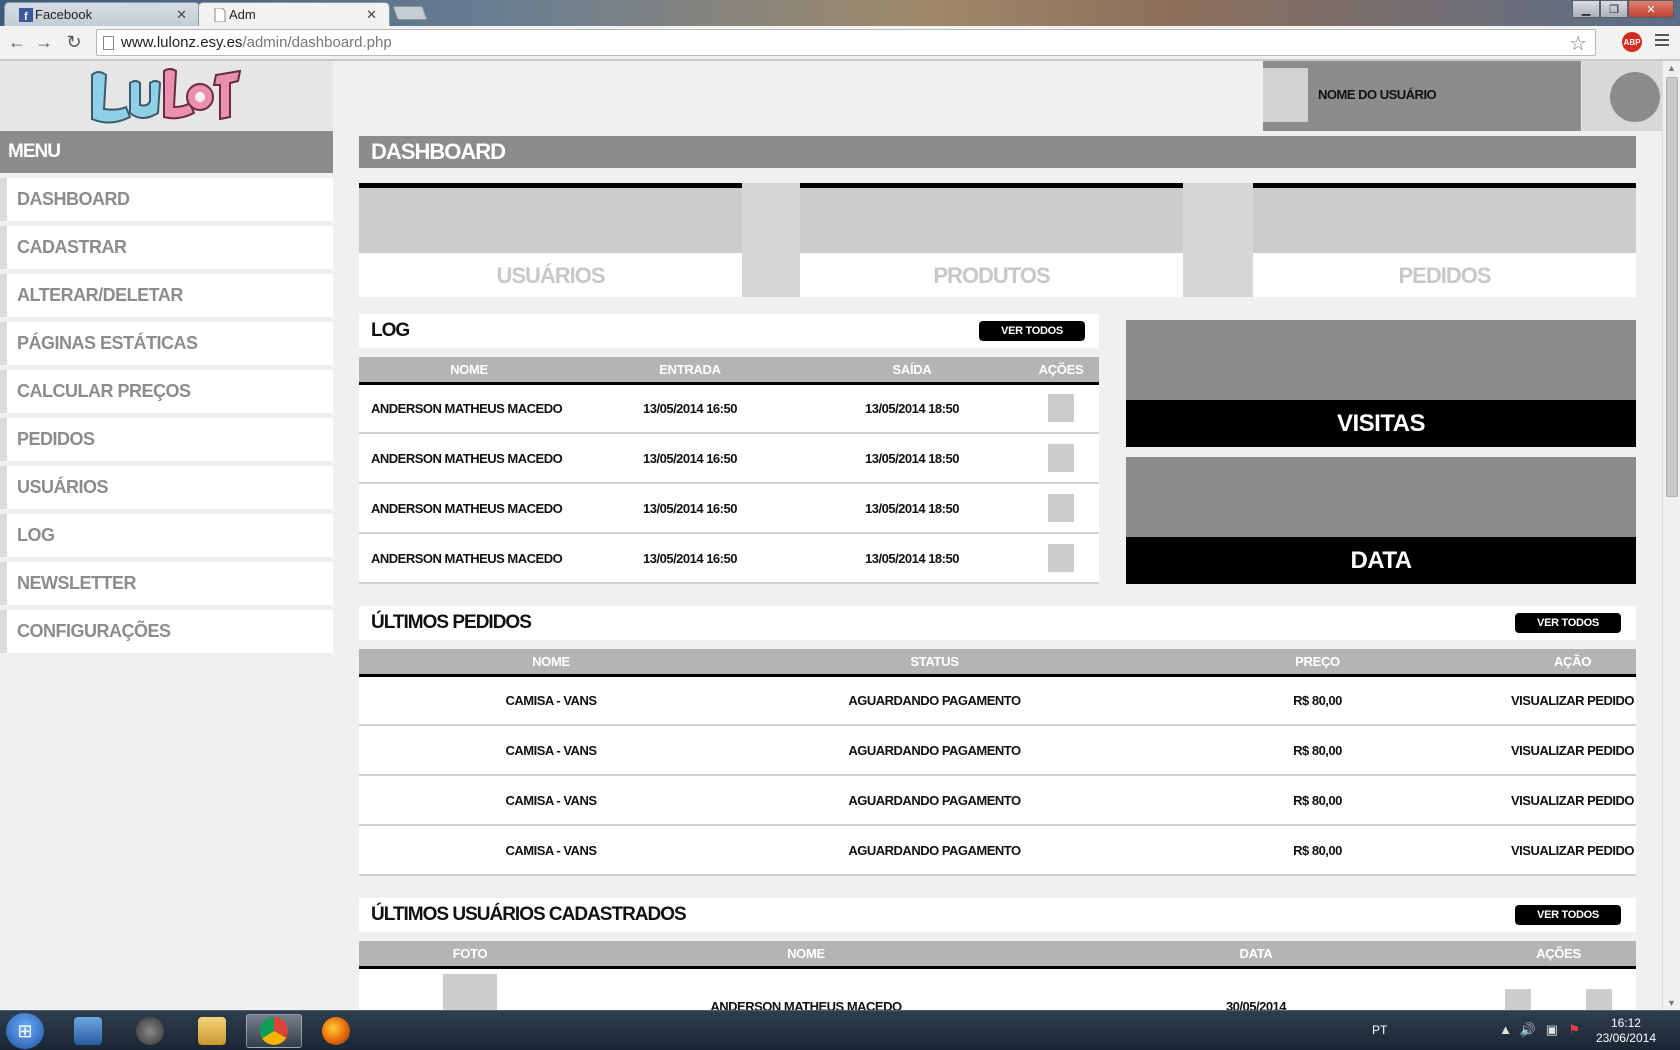  Describe the element at coordinates (1614, 9) in the screenshot. I see `maximize-icon: ❐` at that location.